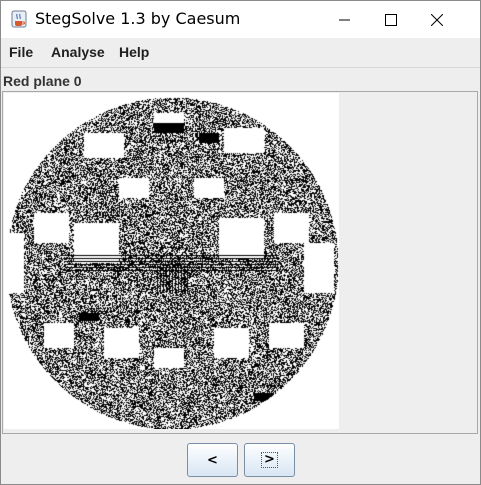 The width and height of the screenshot is (481, 485). I want to click on java-cup-icon, so click(19, 19).